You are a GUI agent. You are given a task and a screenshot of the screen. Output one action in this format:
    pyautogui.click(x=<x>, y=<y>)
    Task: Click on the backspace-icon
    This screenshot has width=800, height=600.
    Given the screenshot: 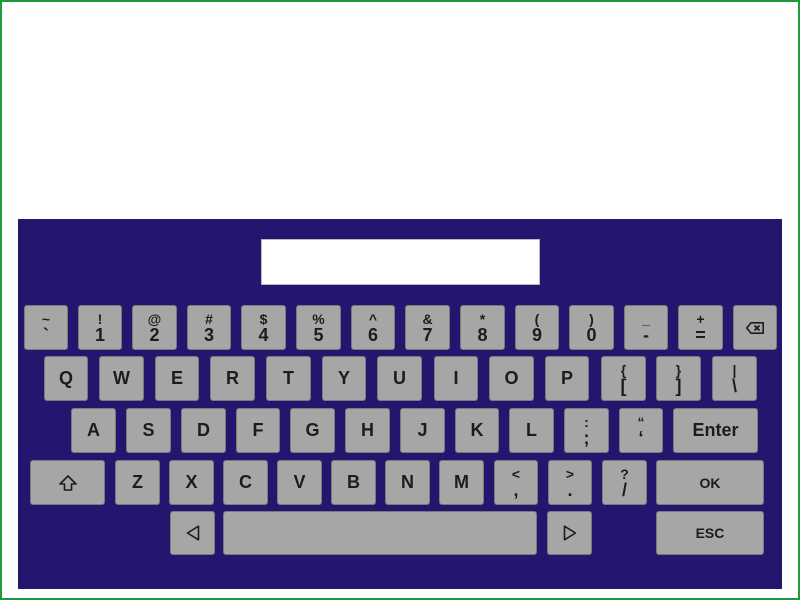 What is the action you would take?
    pyautogui.click(x=755, y=327)
    